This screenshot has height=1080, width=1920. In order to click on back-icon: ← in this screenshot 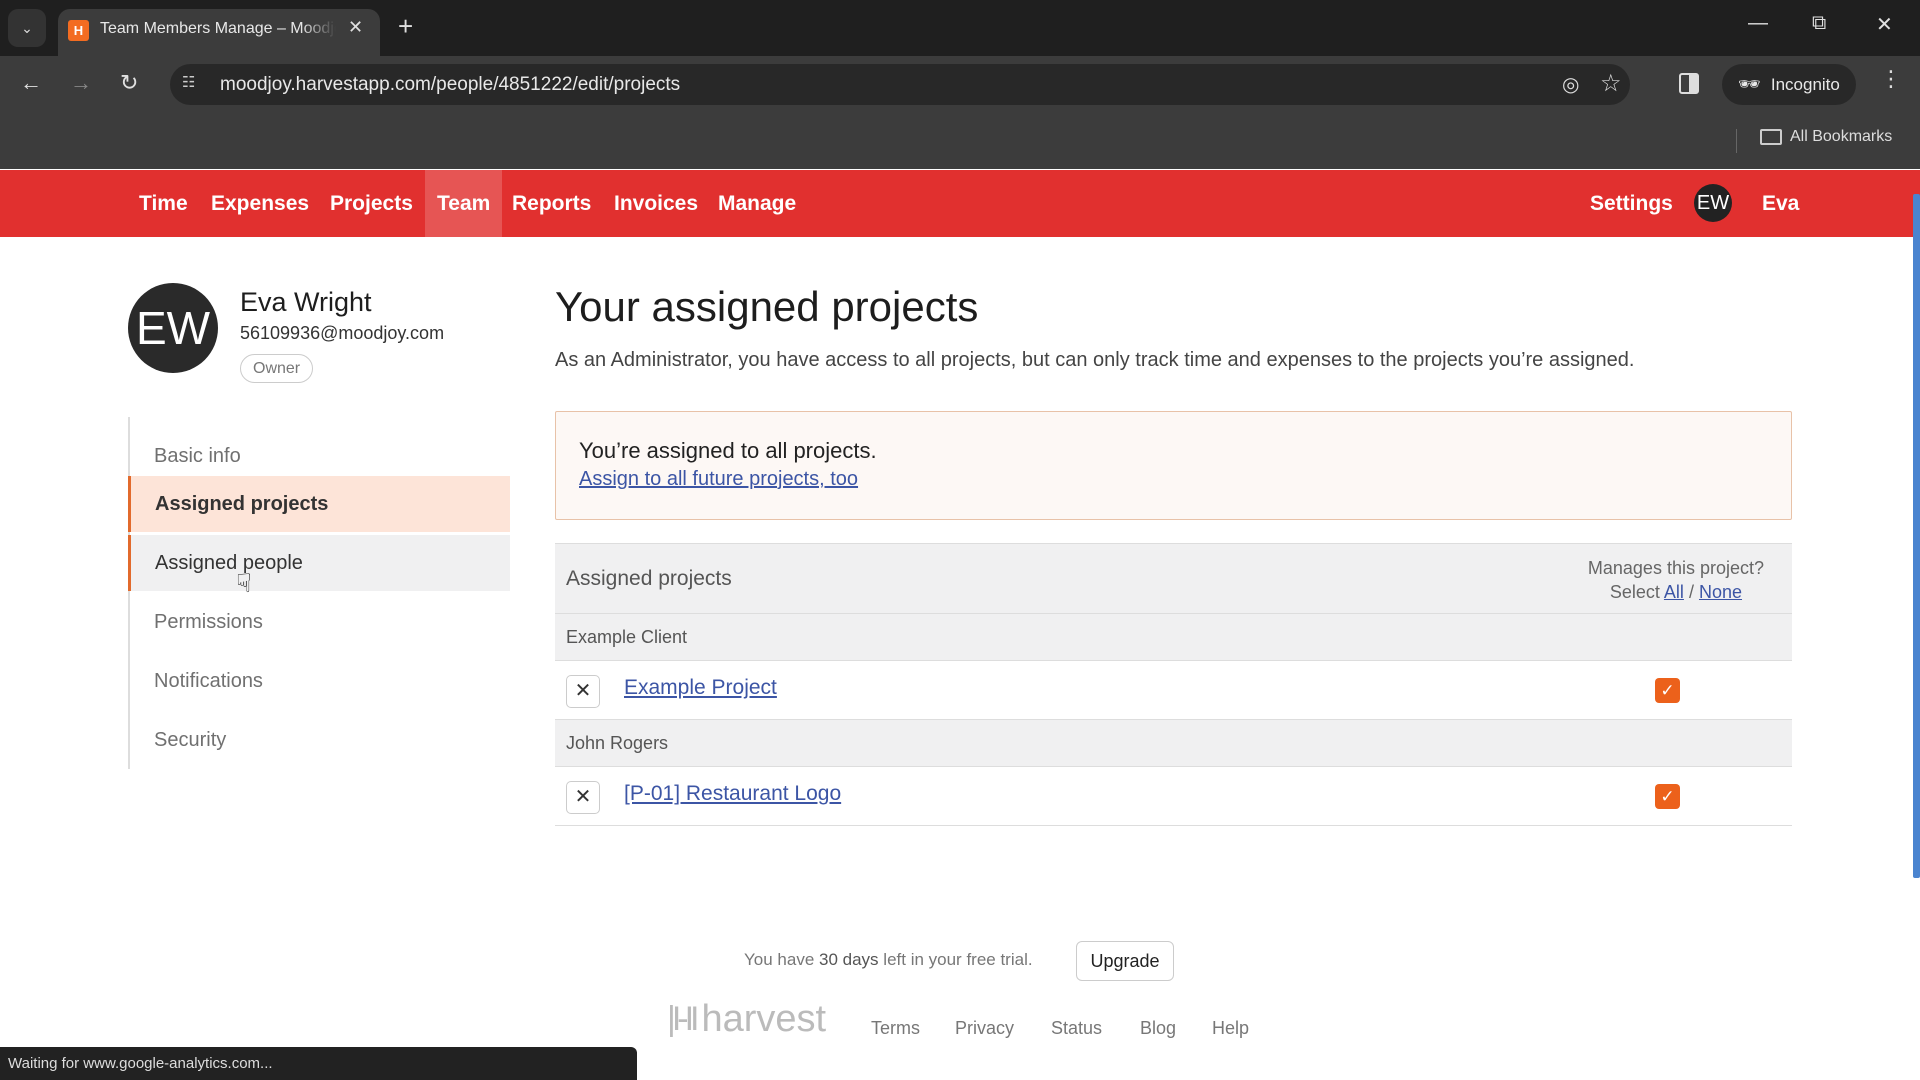, I will do `click(31, 83)`.